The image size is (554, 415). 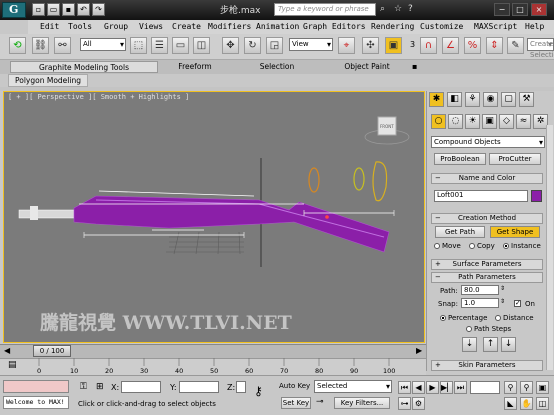 What do you see at coordinates (346, 45) in the screenshot?
I see `pivot-center-icon: ⌖` at bounding box center [346, 45].